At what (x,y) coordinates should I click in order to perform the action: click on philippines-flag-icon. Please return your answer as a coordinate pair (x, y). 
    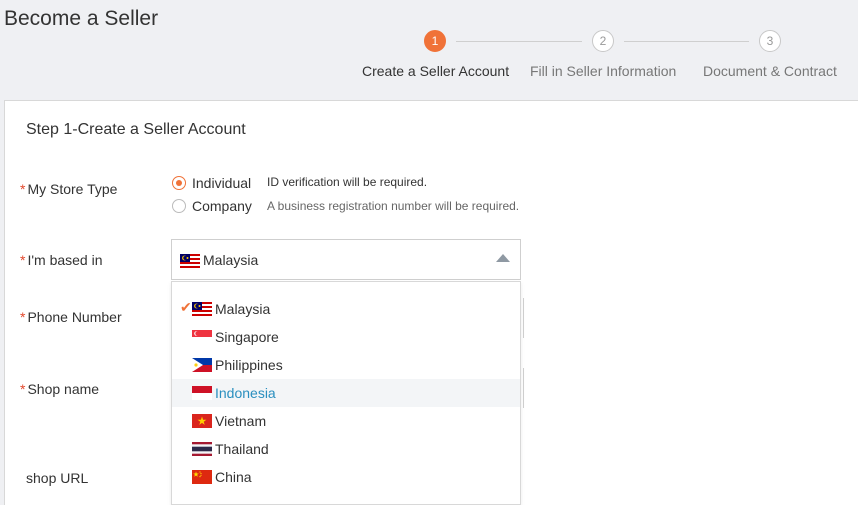
    Looking at the image, I should click on (202, 365).